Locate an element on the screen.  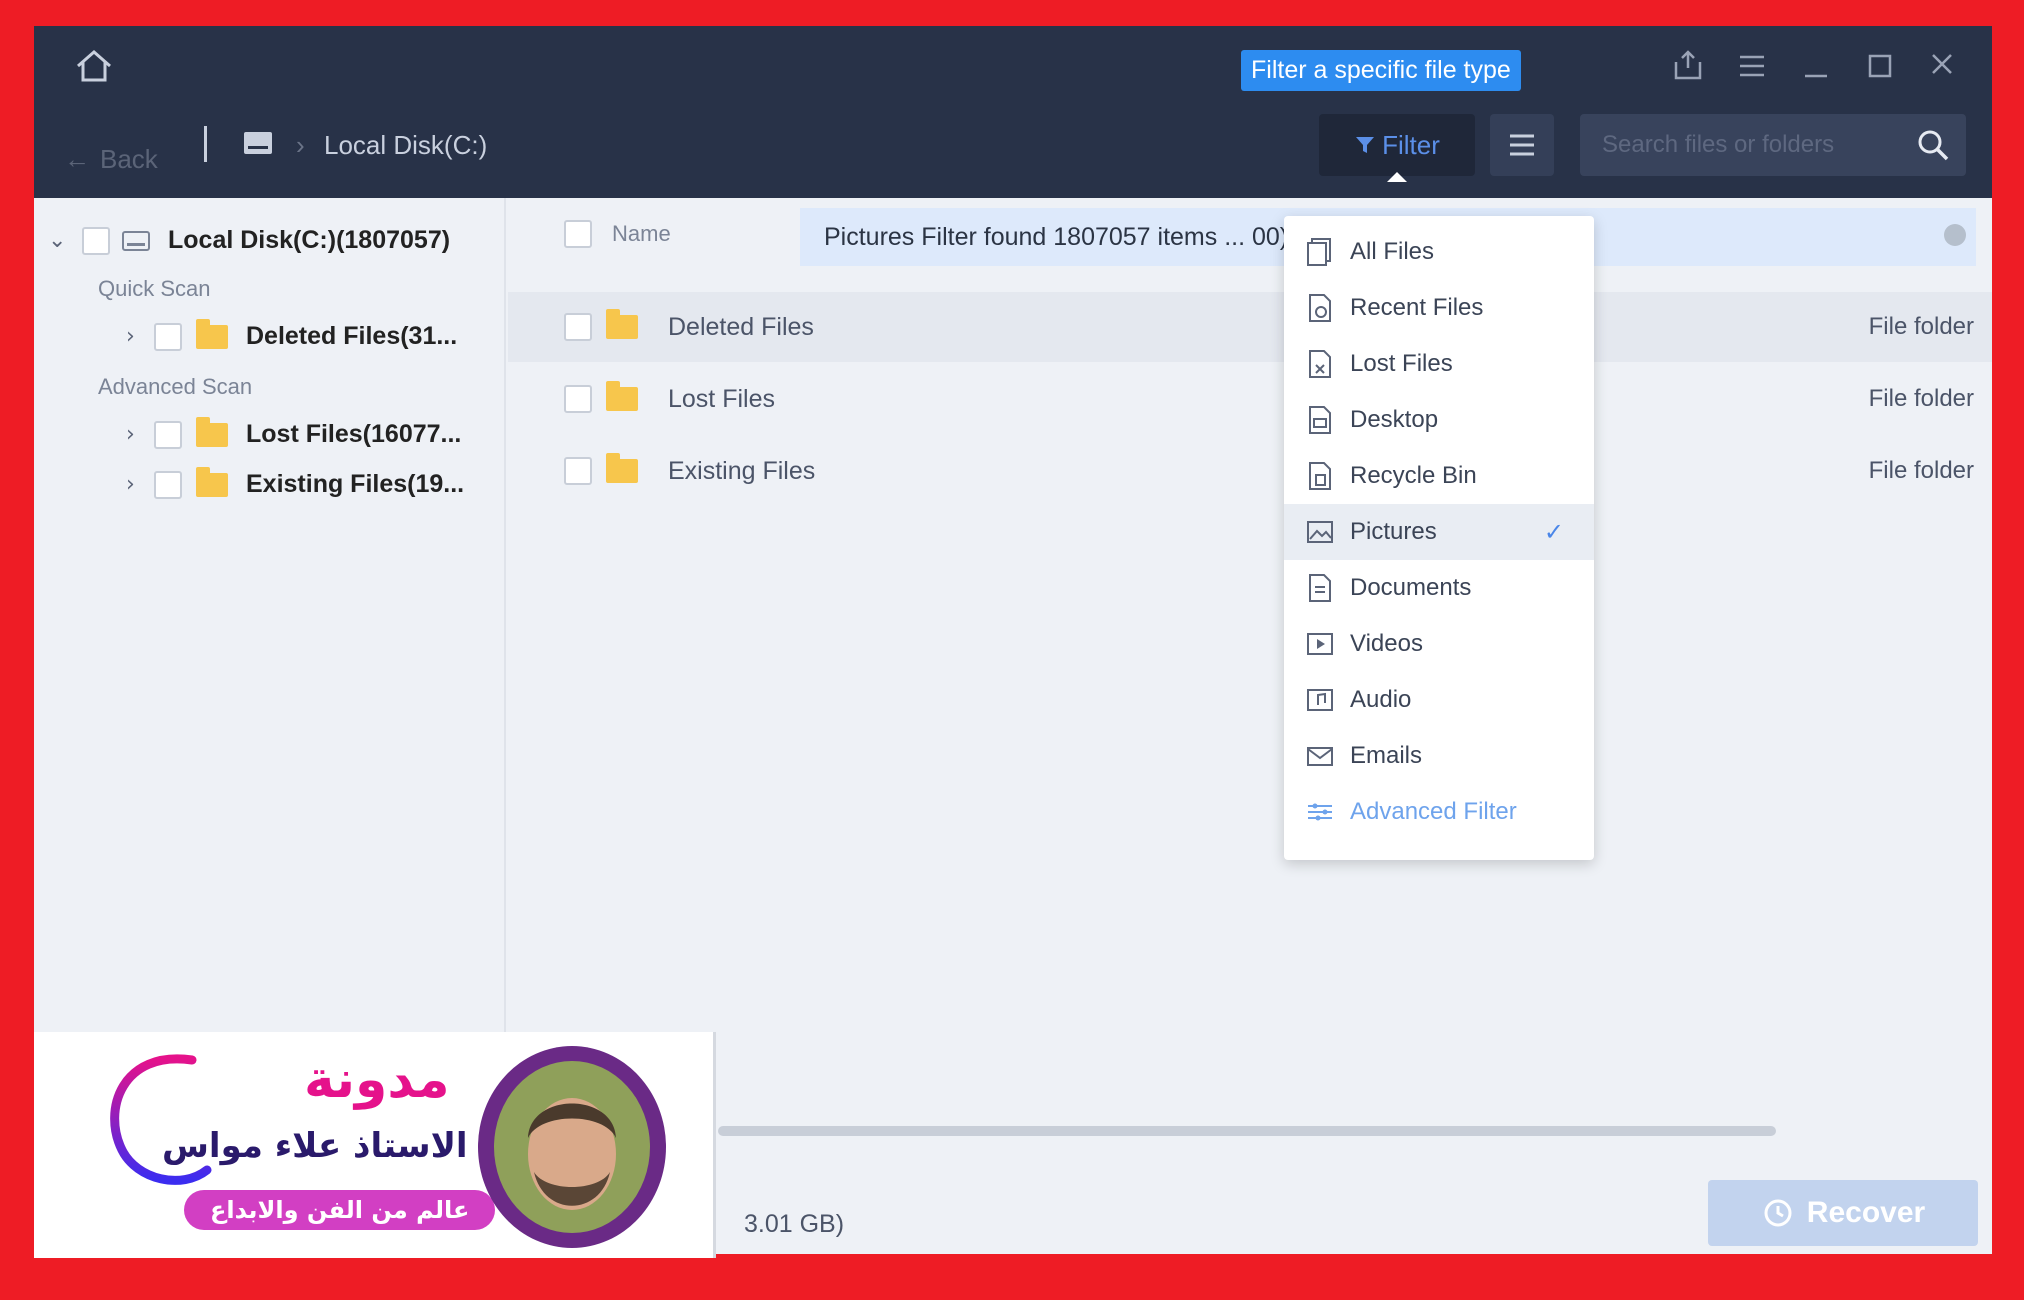
view-list-button is located at coordinates (1522, 145).